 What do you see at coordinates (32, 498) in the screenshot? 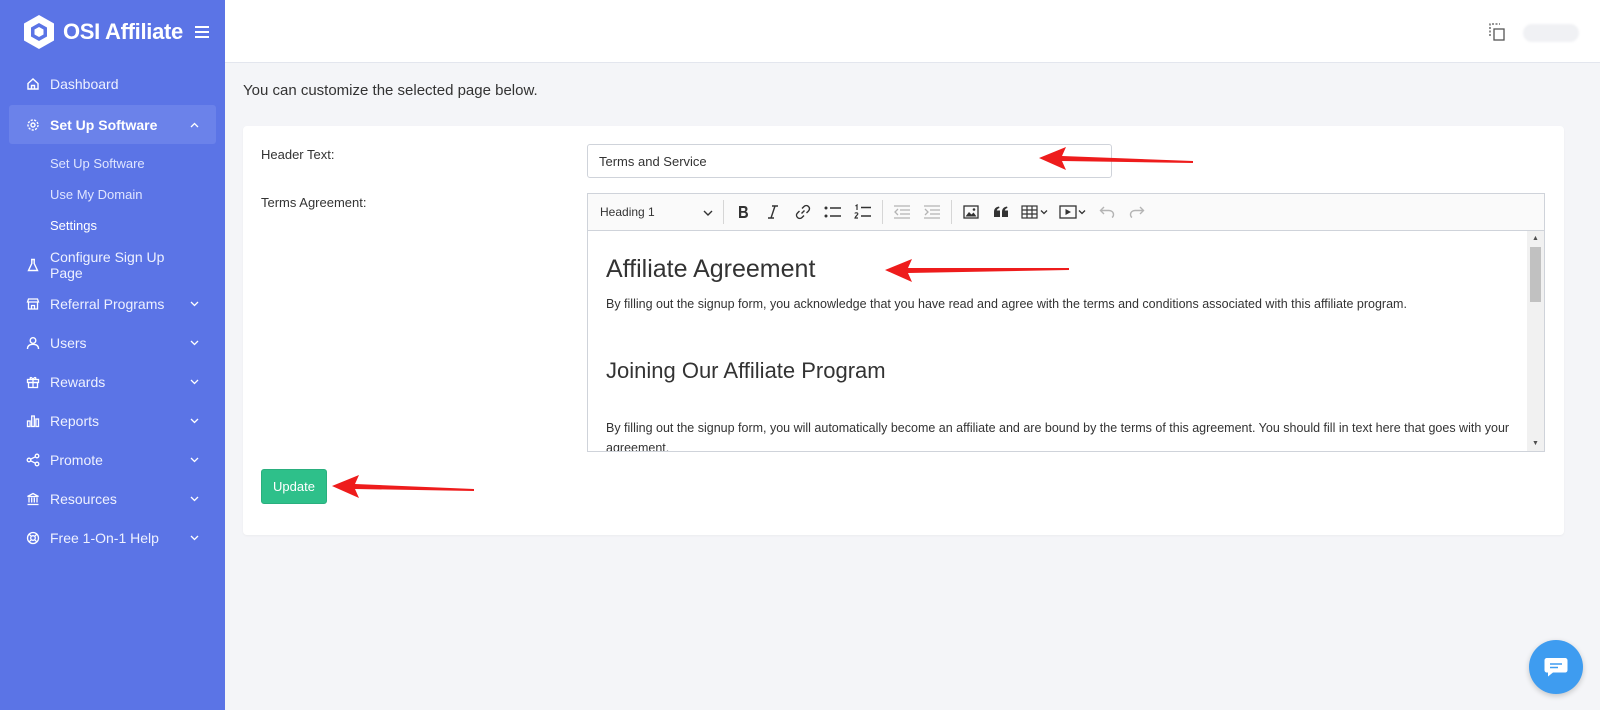
I see `bank-icon` at bounding box center [32, 498].